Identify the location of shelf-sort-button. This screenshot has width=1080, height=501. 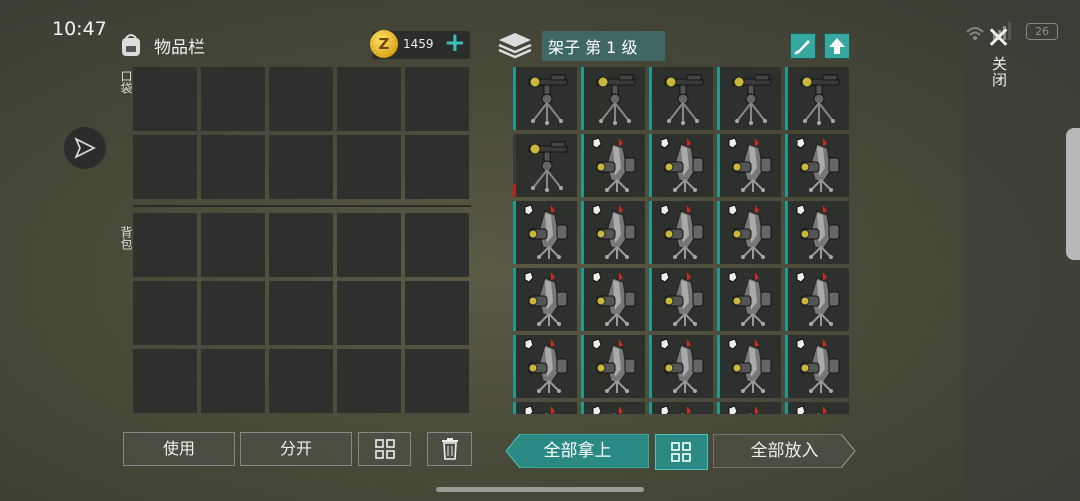
(681, 452).